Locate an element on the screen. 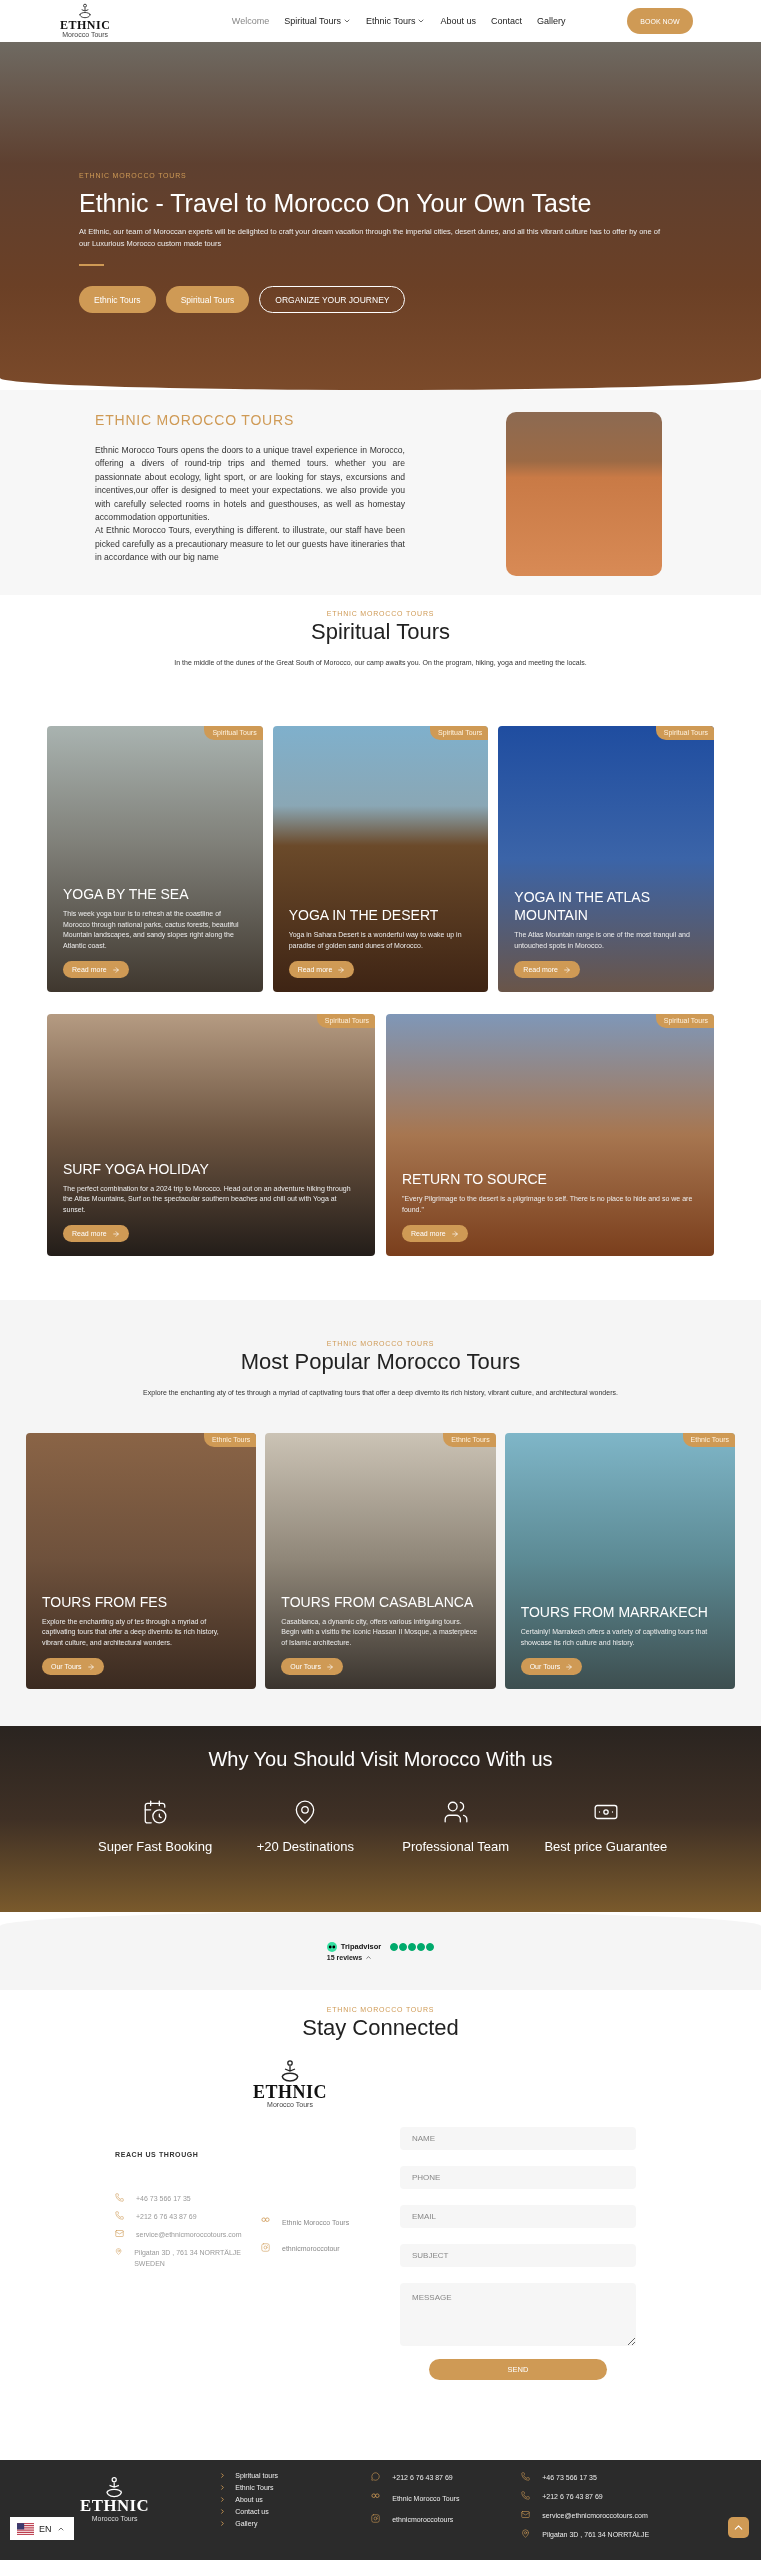 The height and width of the screenshot is (2560, 761). input-field: EMAIL is located at coordinates (518, 2216).